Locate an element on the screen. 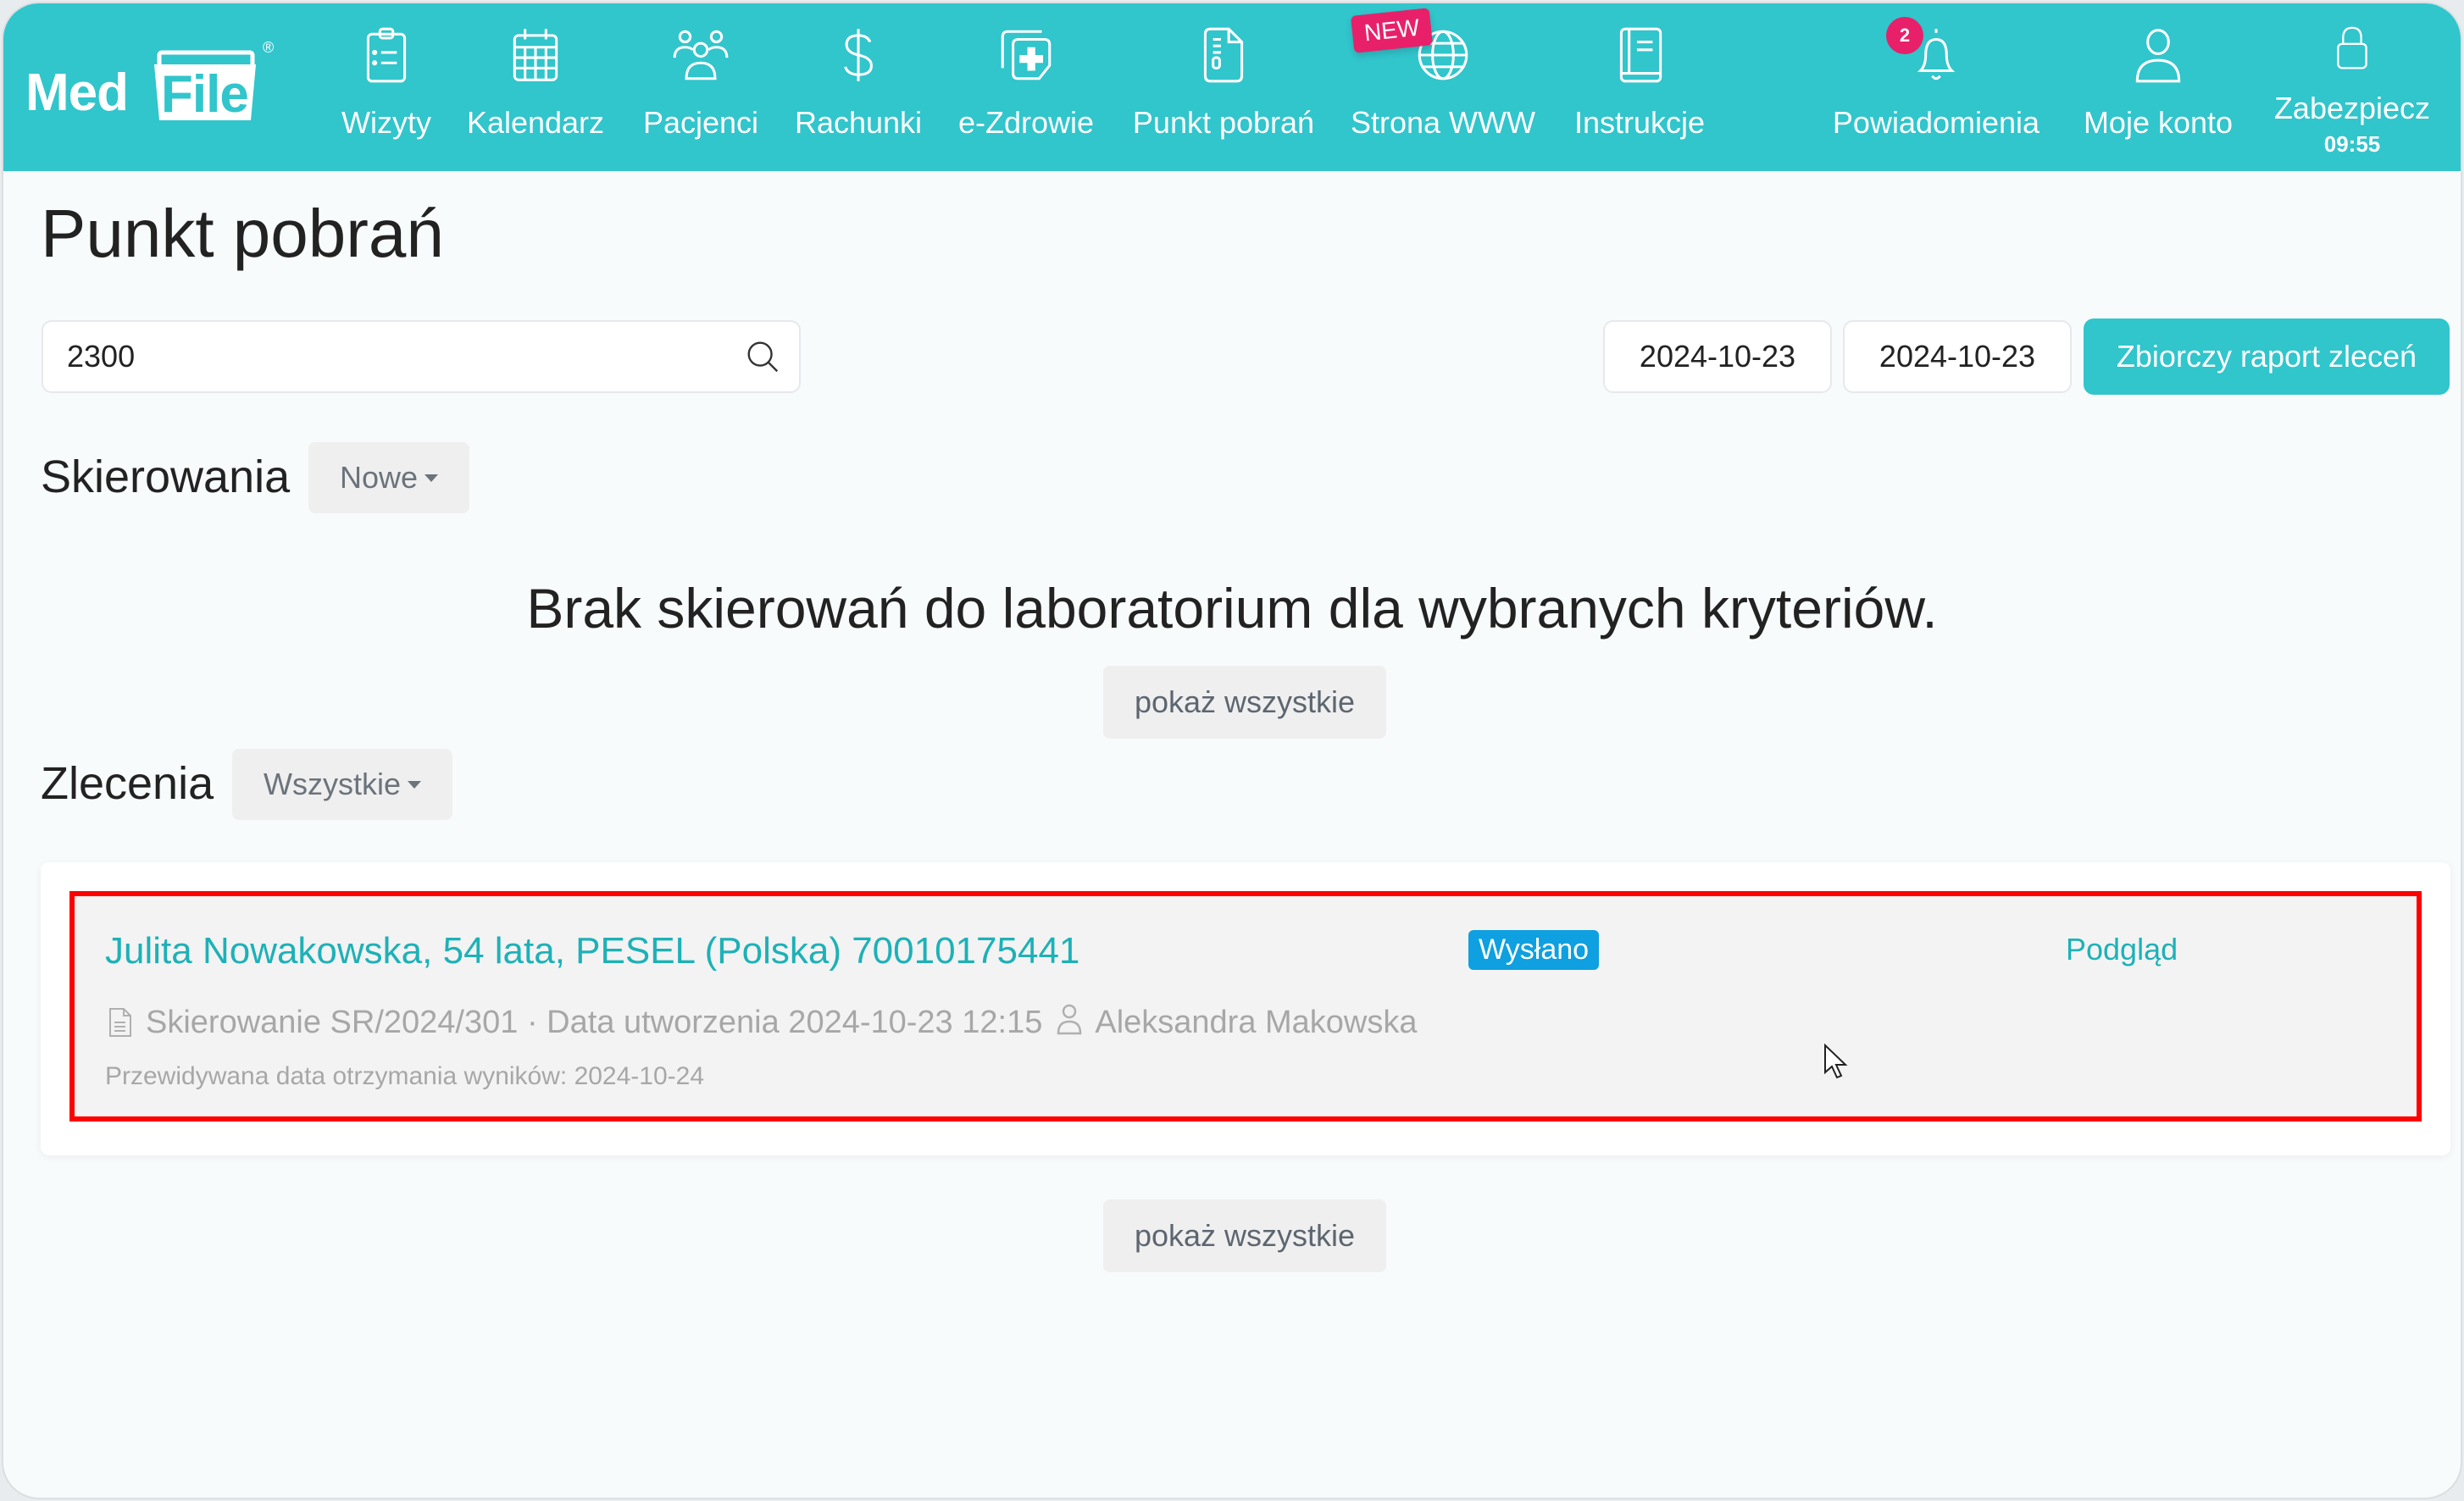  nav-zabezpiecz: Zabezpiecz 09:55 is located at coordinates (2352, 90).